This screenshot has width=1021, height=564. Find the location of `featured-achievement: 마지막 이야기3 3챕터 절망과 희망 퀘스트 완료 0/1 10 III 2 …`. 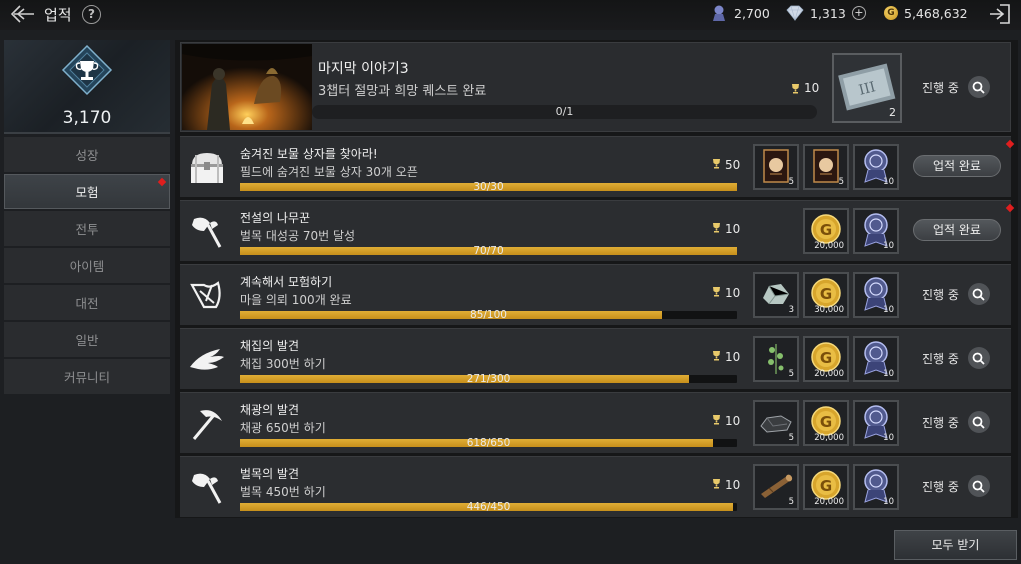

featured-achievement: 마지막 이야기3 3챕터 절망과 희망 퀘스트 완료 0/1 10 III 2 … is located at coordinates (595, 87).